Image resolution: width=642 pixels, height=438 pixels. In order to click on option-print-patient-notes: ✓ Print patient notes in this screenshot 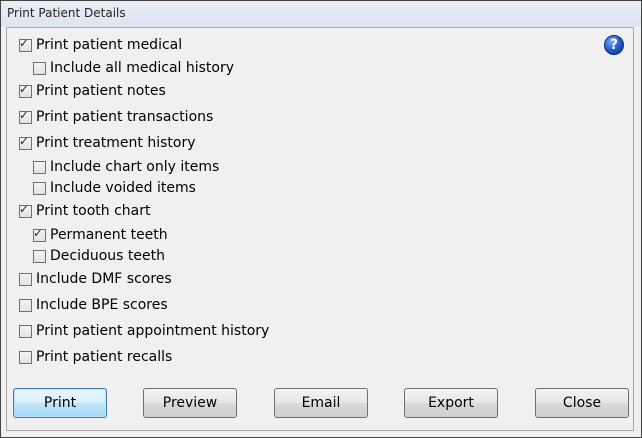, I will do `click(92, 91)`.